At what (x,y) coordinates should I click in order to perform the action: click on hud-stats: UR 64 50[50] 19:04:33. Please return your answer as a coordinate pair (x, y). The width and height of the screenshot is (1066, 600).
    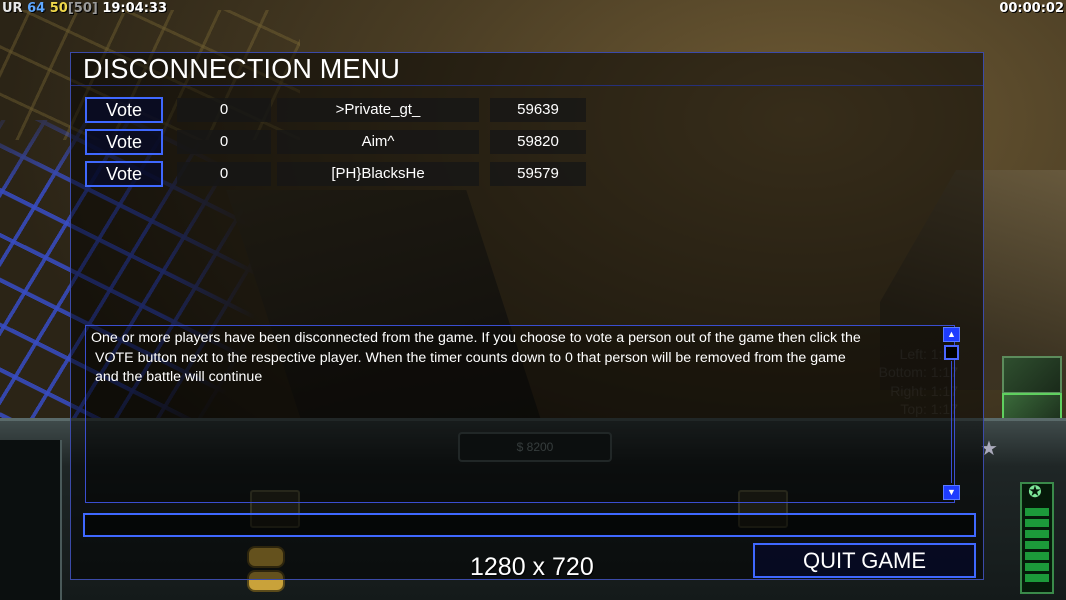
    Looking at the image, I should click on (84, 9).